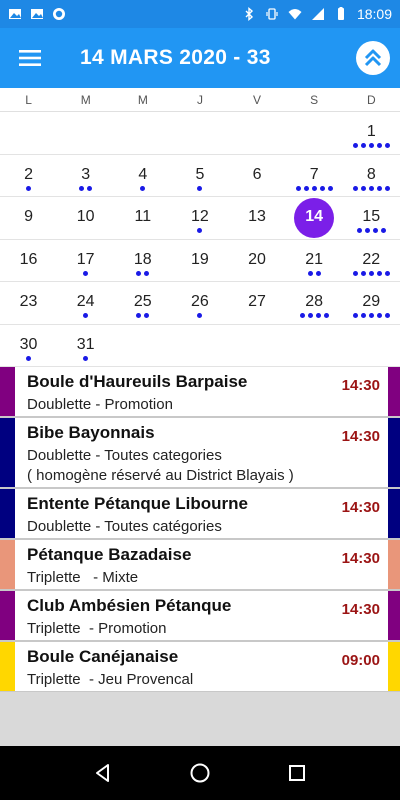  What do you see at coordinates (142, 261) in the screenshot?
I see `calendar-day: 18` at bounding box center [142, 261].